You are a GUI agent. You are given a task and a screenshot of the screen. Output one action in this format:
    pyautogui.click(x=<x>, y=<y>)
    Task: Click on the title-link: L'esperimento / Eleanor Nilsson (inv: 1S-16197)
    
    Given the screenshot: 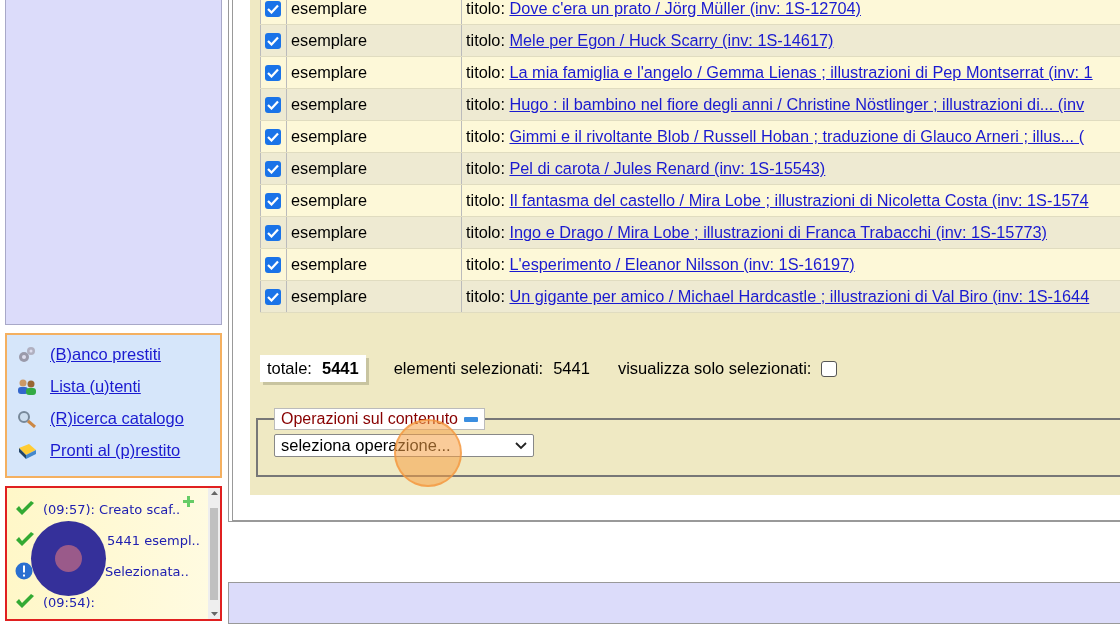 What is the action you would take?
    pyautogui.click(x=682, y=264)
    